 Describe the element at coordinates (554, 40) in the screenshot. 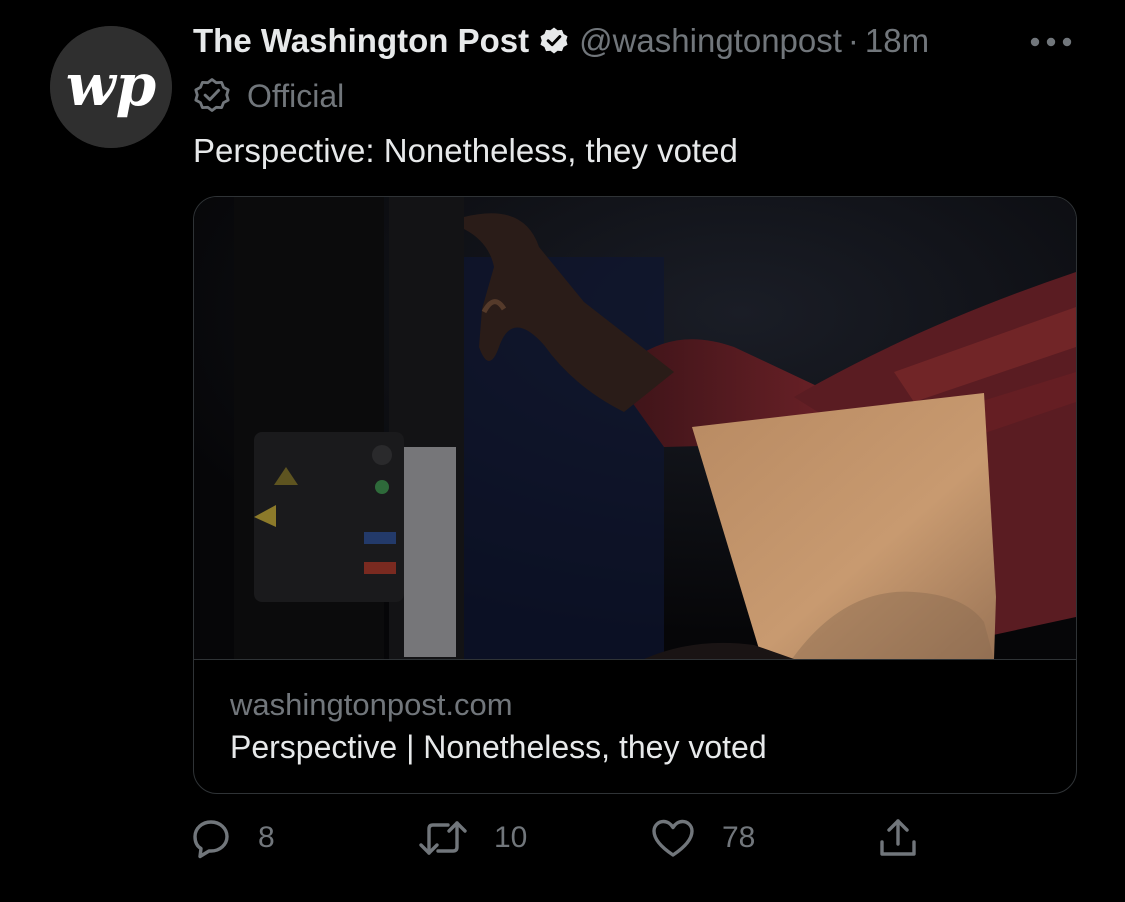

I see `verified-check-icon` at that location.